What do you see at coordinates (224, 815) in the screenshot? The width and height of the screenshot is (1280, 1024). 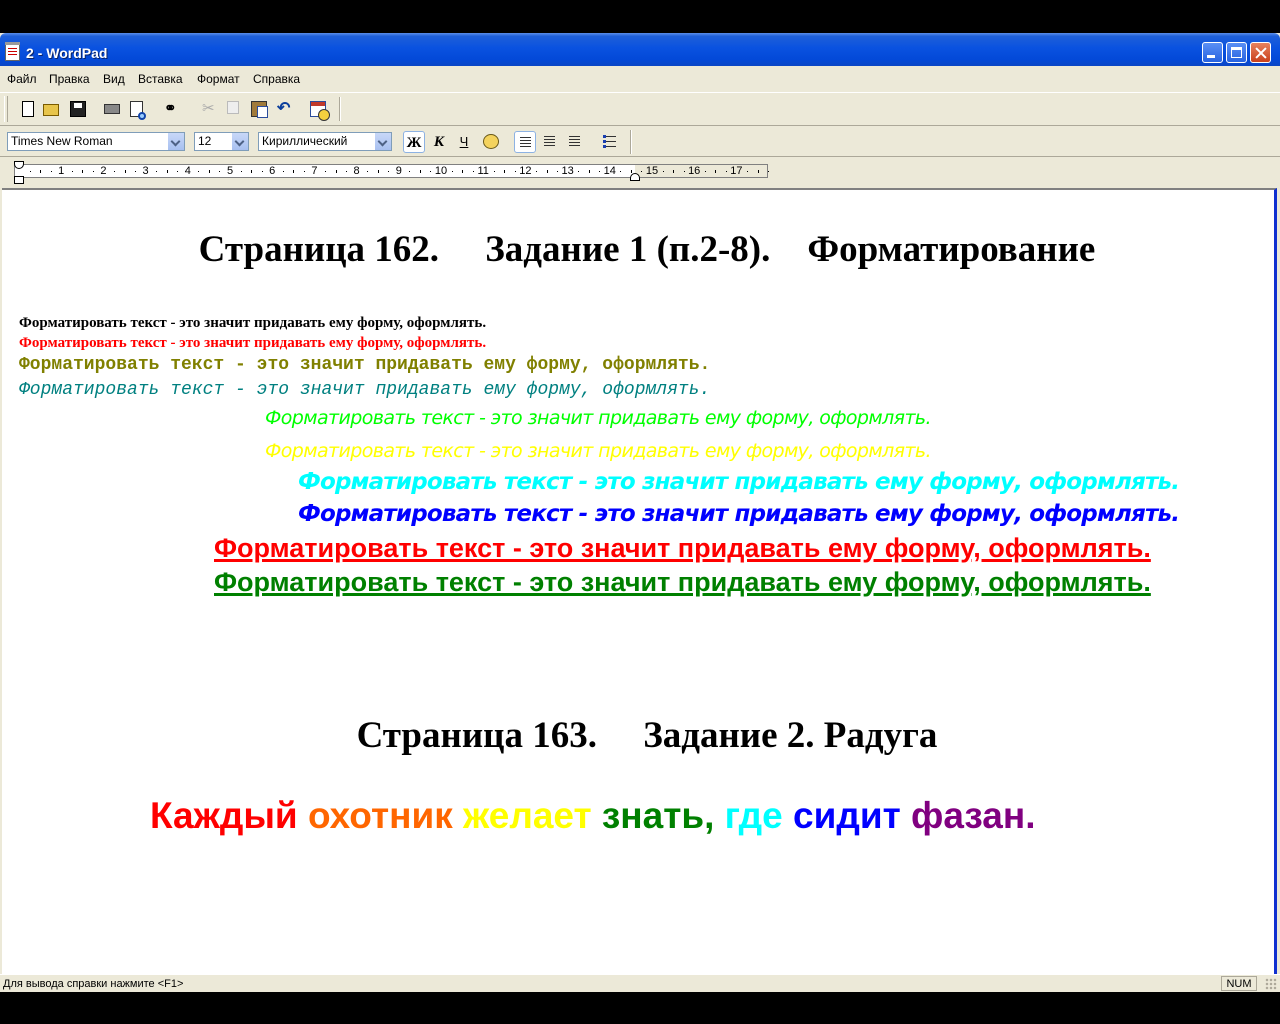 I see `rainbow-word-red: Каждый` at bounding box center [224, 815].